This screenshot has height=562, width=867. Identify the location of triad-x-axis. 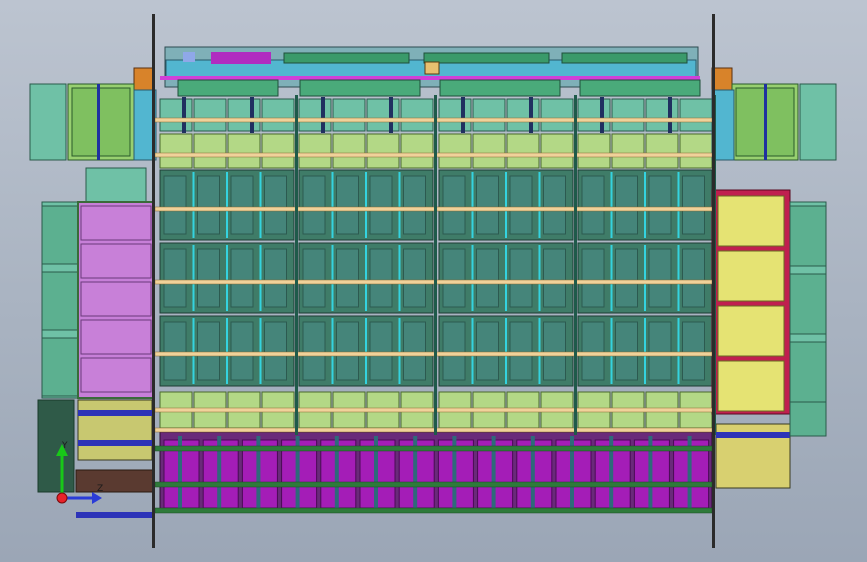
(62, 498).